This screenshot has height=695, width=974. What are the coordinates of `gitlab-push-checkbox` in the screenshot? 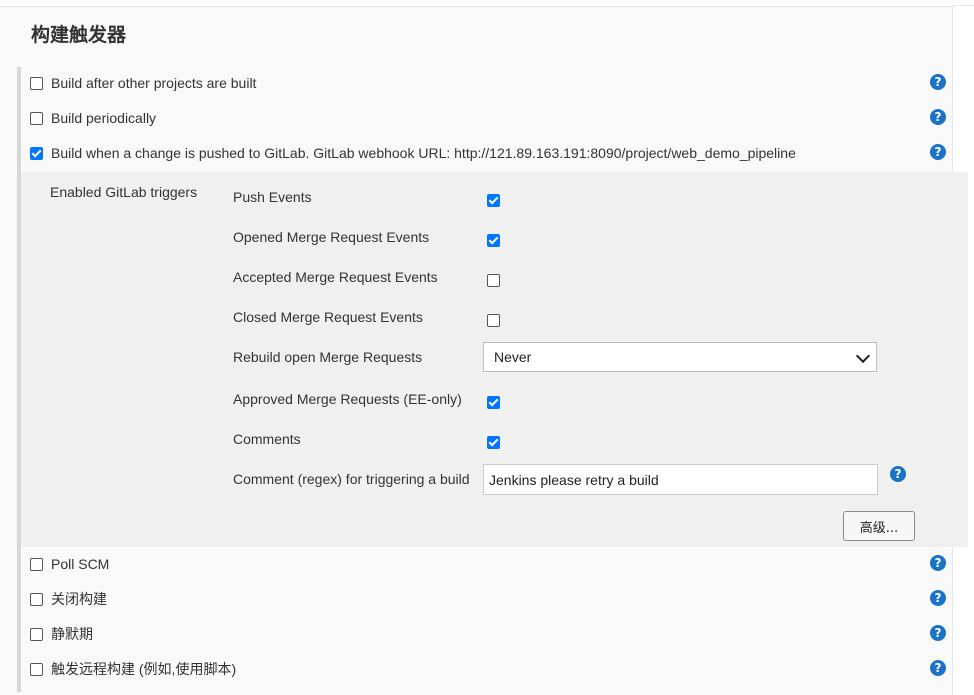 It's located at (36, 153).